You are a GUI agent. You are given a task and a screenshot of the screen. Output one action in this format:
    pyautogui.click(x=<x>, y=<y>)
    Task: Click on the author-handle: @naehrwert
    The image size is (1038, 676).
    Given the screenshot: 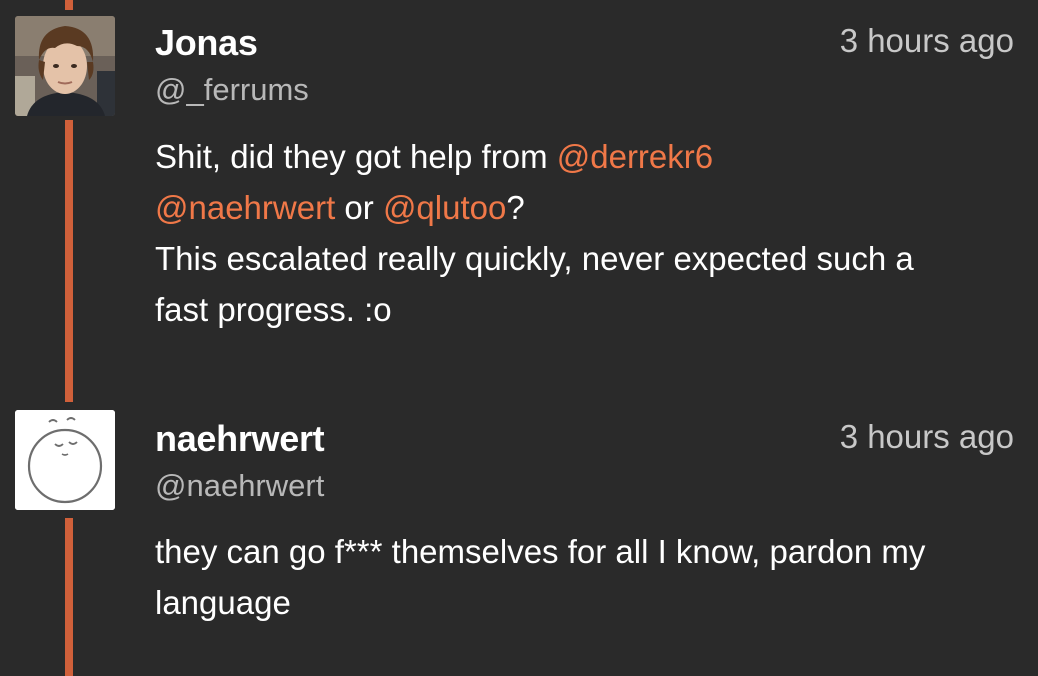 What is the action you would take?
    pyautogui.click(x=239, y=486)
    